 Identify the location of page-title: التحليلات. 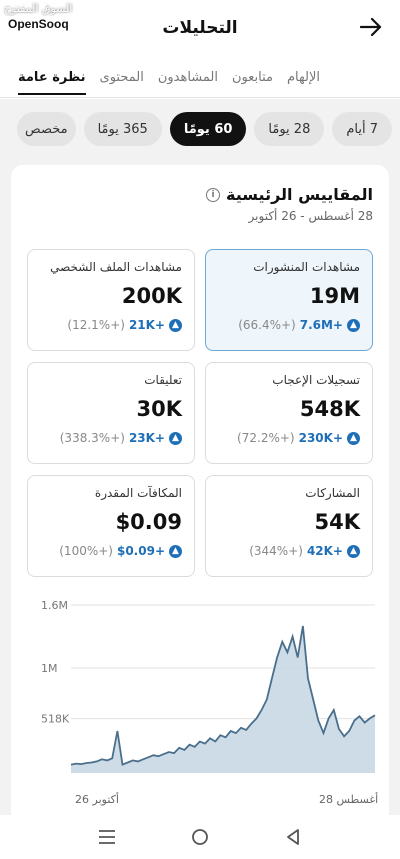
(200, 28).